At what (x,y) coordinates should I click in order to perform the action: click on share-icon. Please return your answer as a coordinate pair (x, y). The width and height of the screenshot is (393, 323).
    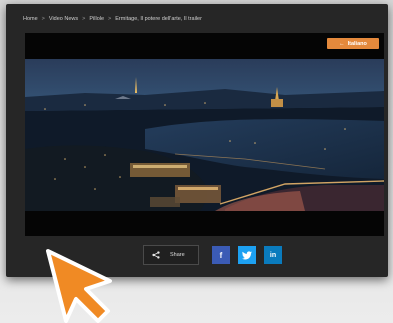
    Looking at the image, I should click on (156, 255).